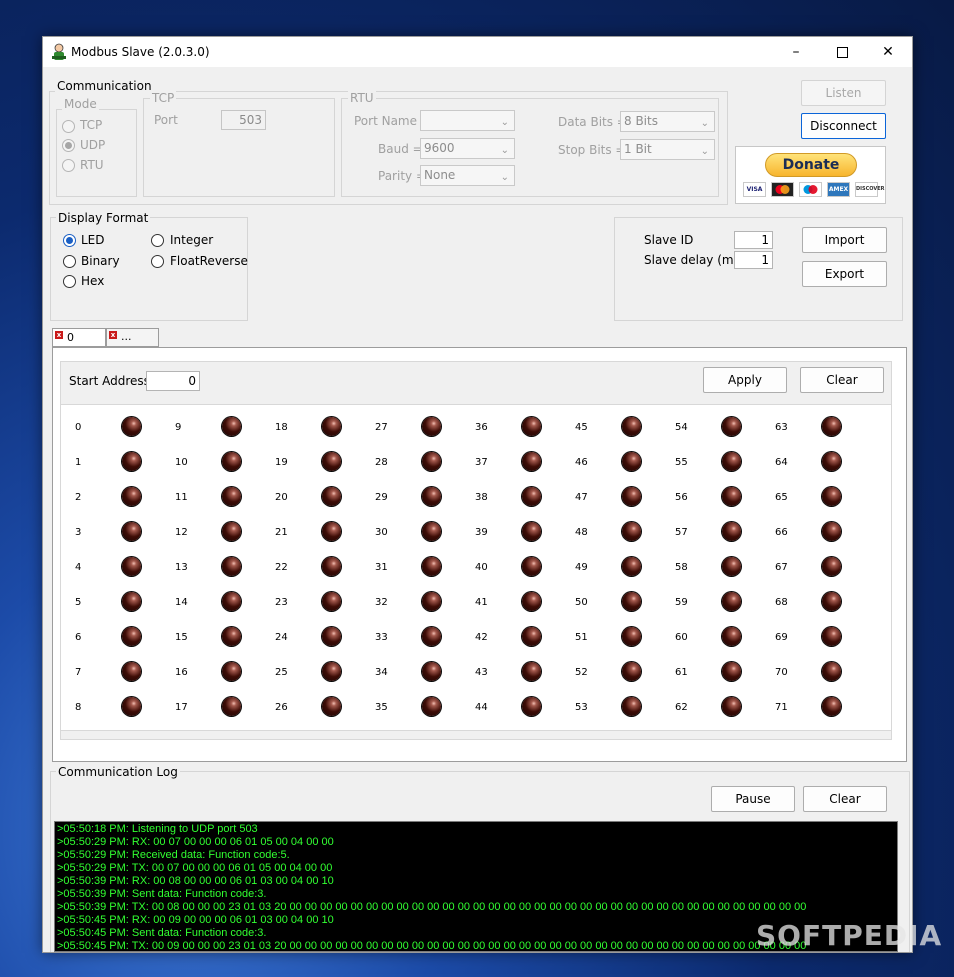 Image resolution: width=954 pixels, height=977 pixels. Describe the element at coordinates (79, 337) in the screenshot. I see `tab-0: x 0` at that location.